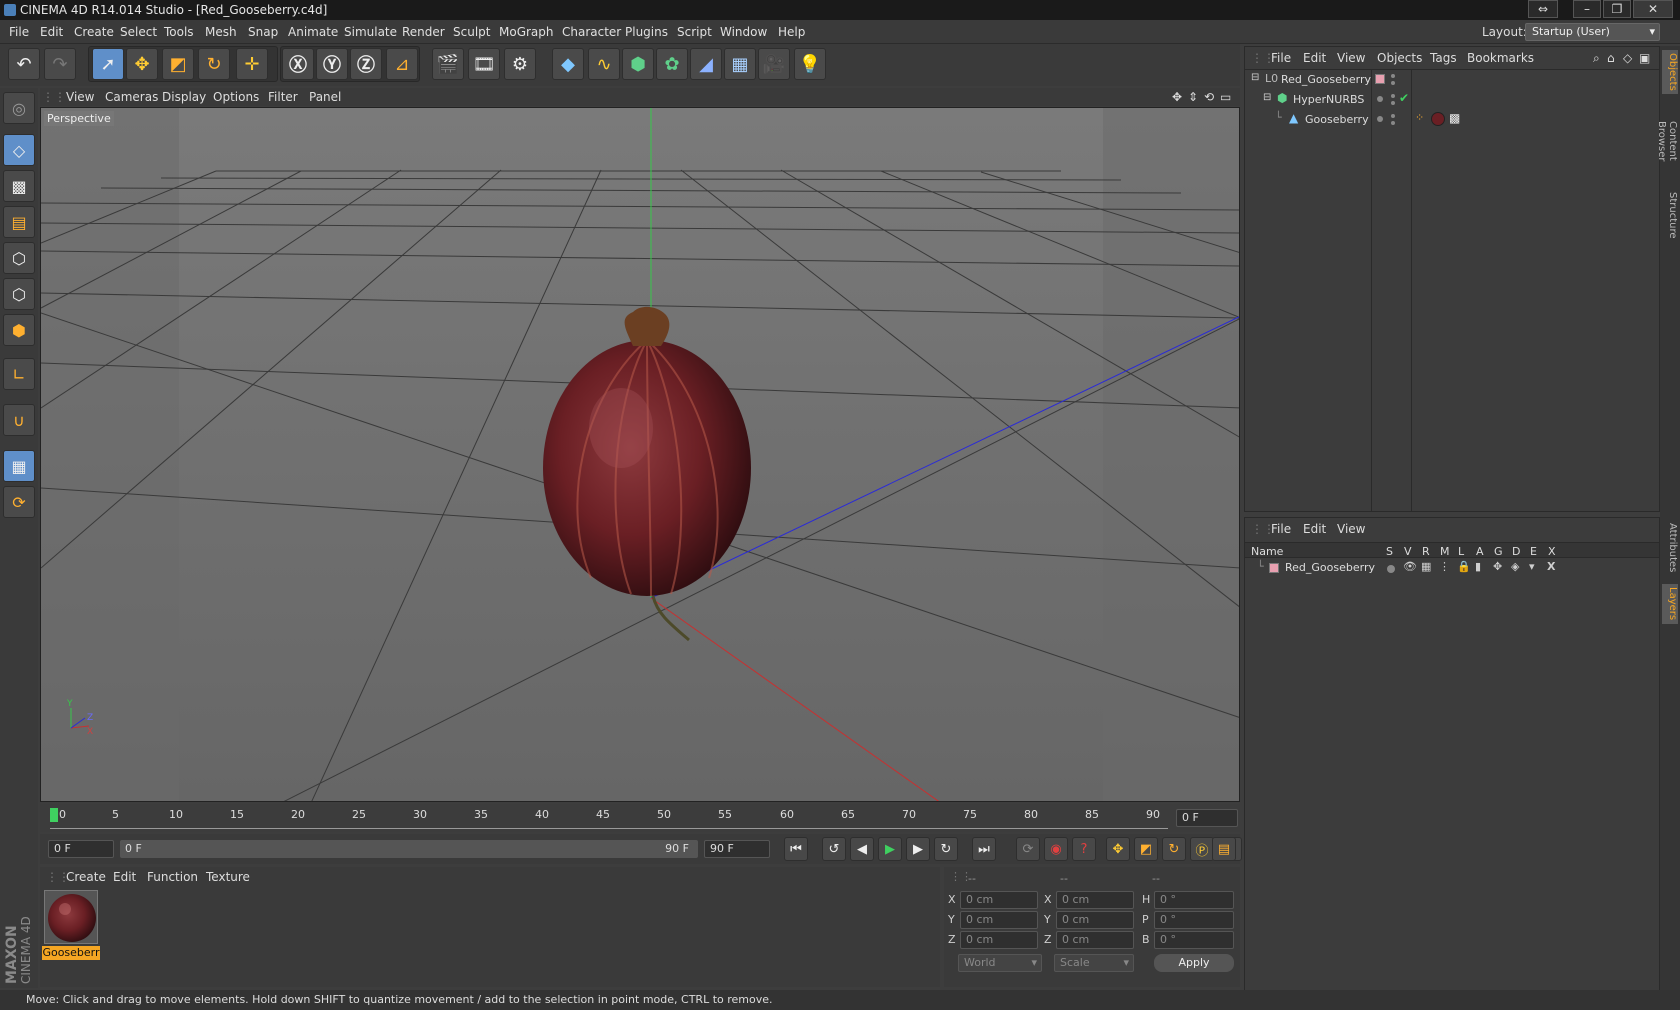  I want to click on points-mode-icon: ⬡, so click(19, 258).